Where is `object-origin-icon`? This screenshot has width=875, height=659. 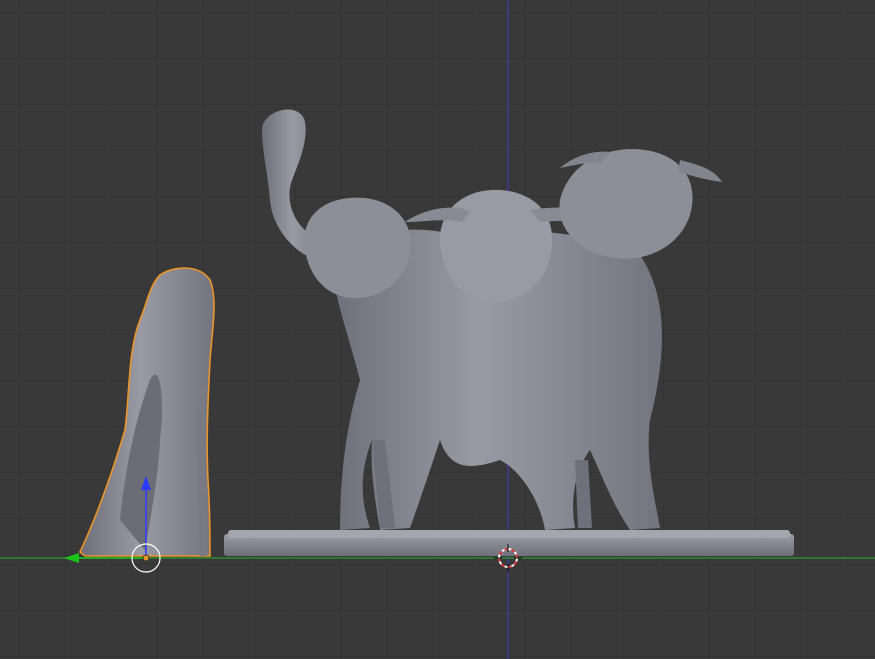
object-origin-icon is located at coordinates (146, 558).